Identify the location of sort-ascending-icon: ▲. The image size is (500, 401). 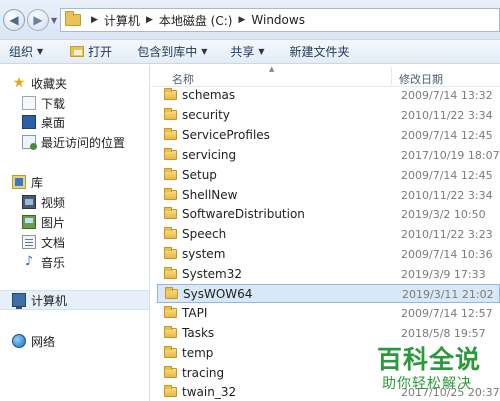
(272, 69).